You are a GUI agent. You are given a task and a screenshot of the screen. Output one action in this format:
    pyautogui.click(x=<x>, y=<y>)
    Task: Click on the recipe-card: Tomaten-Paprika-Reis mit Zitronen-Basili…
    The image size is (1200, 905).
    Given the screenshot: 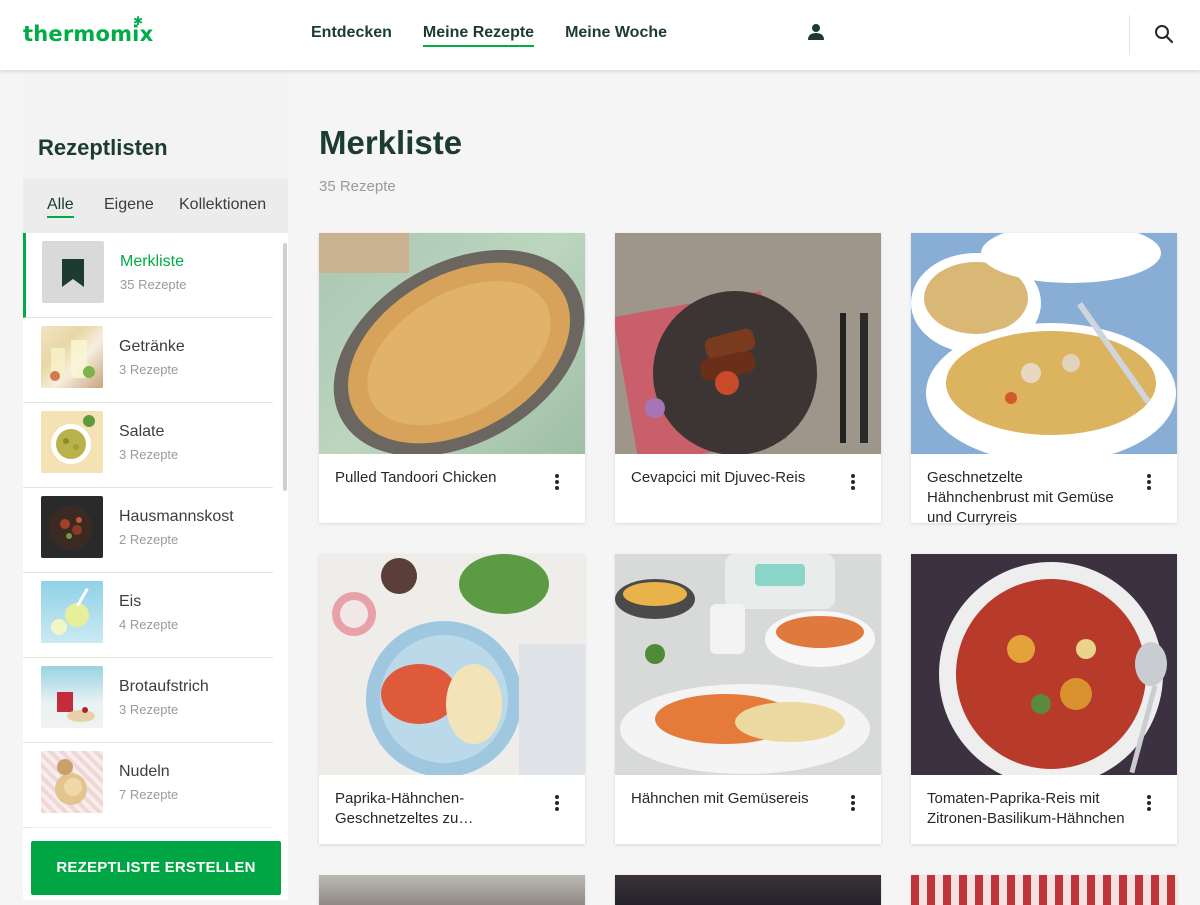 What is the action you would take?
    pyautogui.click(x=1044, y=699)
    